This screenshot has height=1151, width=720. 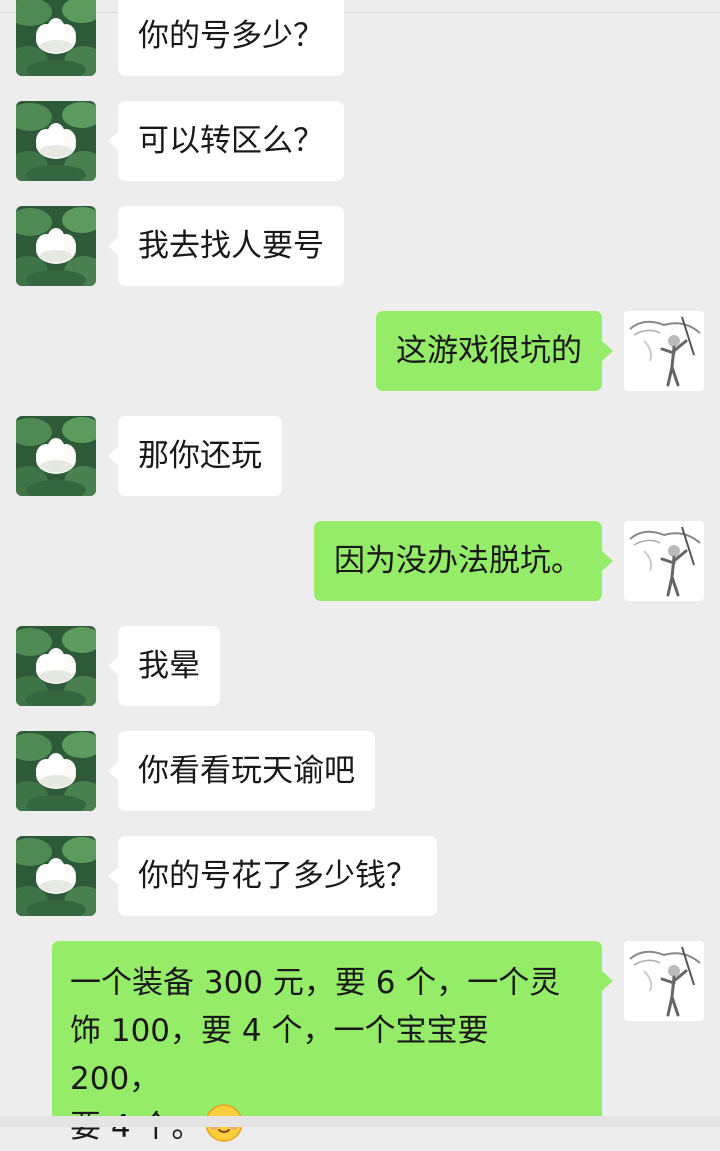 I want to click on incoming-message-bubble: 那你还玩, so click(x=200, y=456).